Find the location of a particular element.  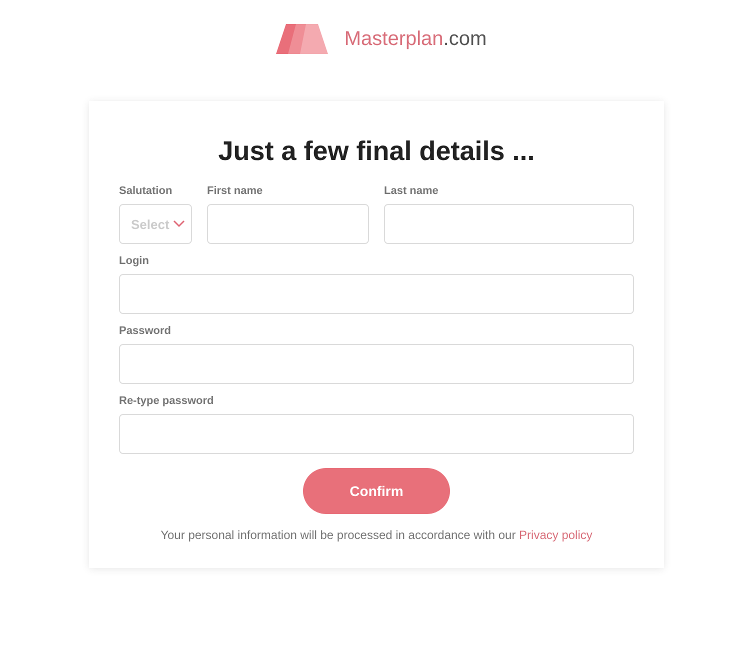

field-label: Salutation is located at coordinates (146, 192).